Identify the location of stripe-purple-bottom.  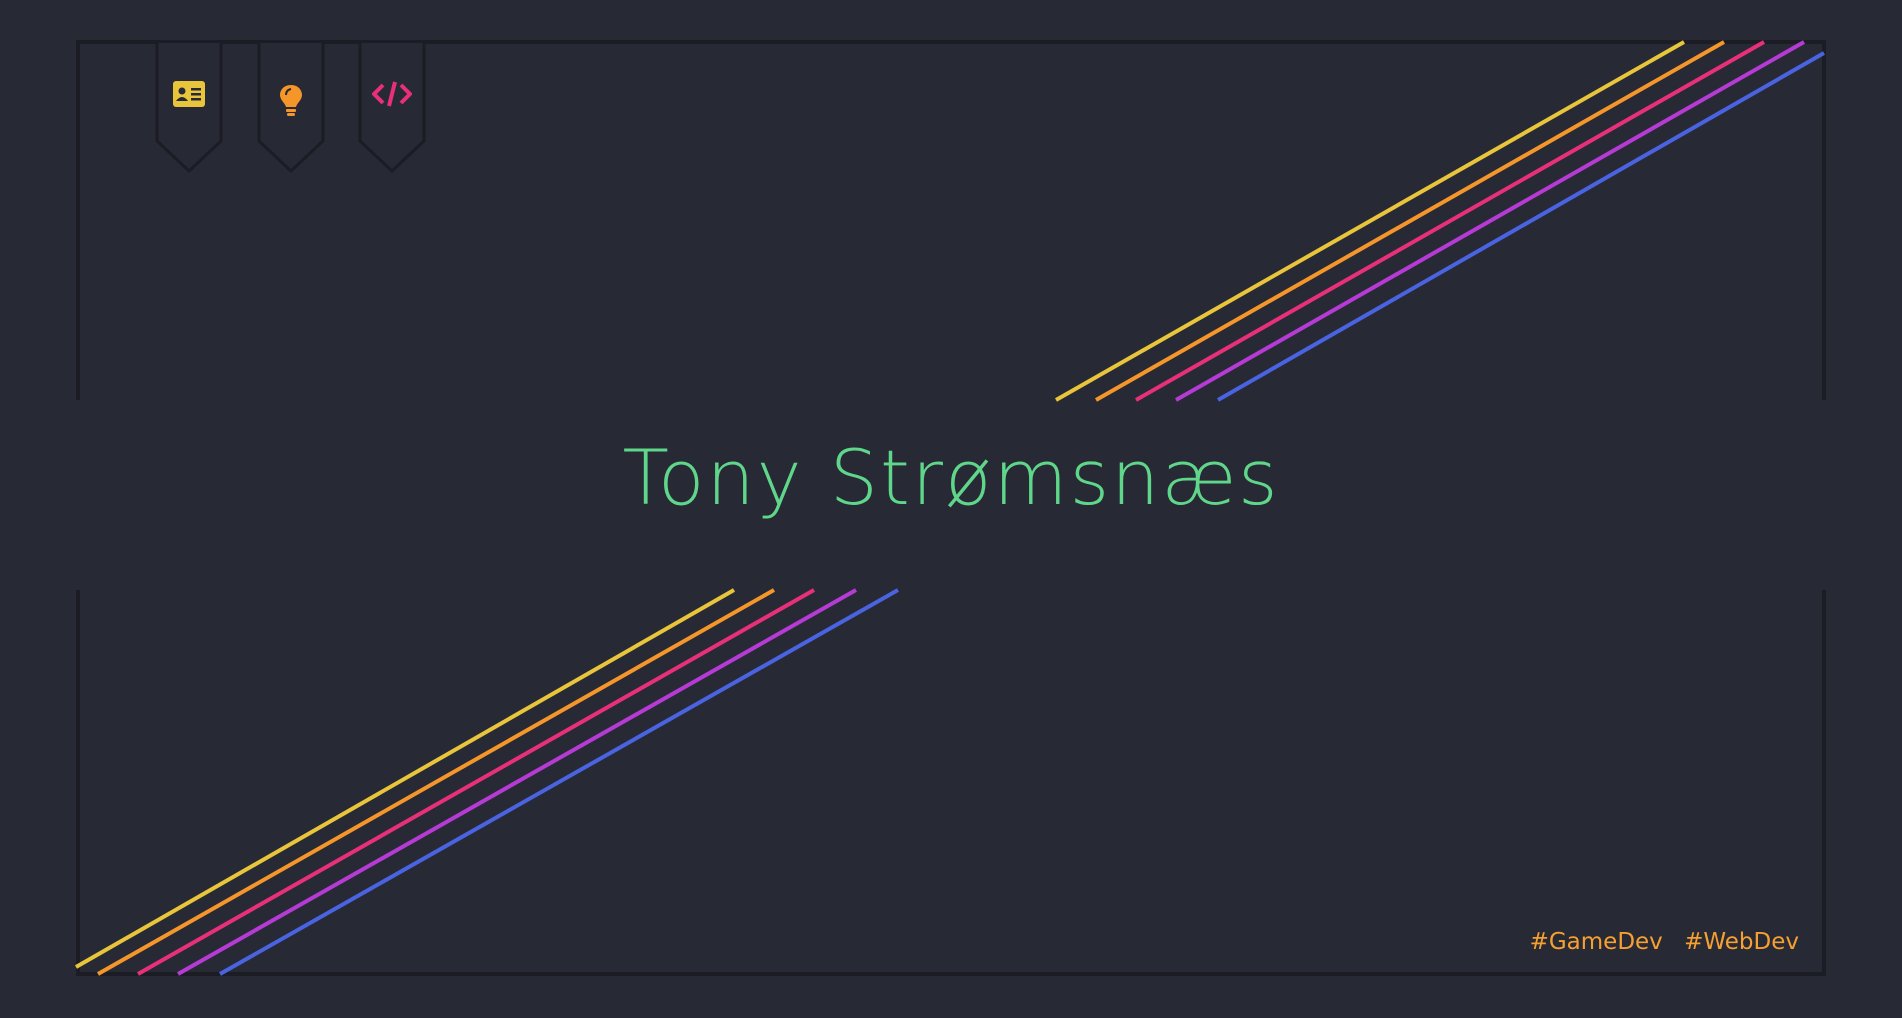
(517, 782).